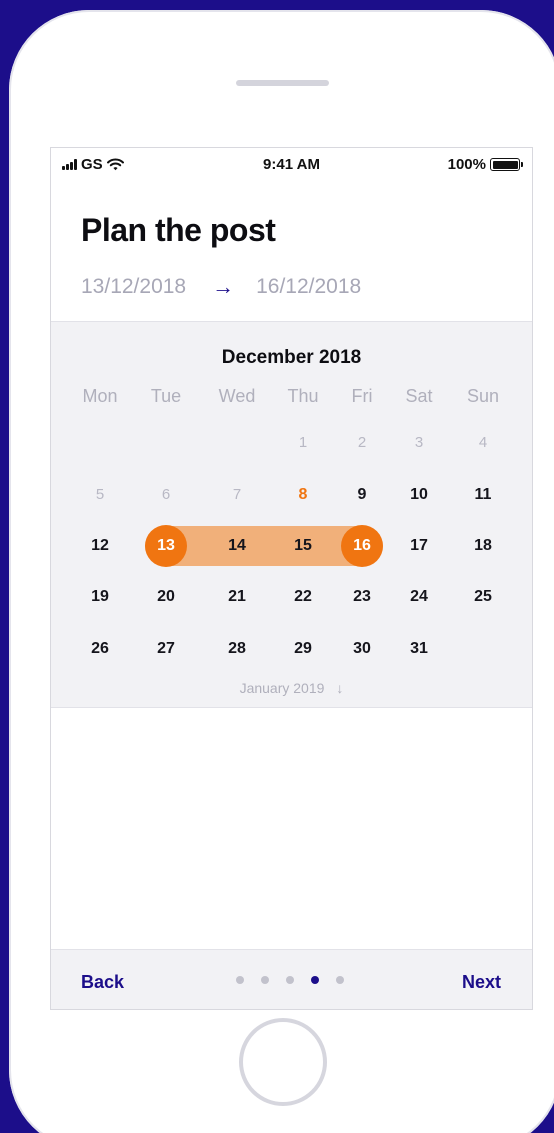 The height and width of the screenshot is (1133, 554). Describe the element at coordinates (466, 164) in the screenshot. I see `battery-percent: 100%` at that location.